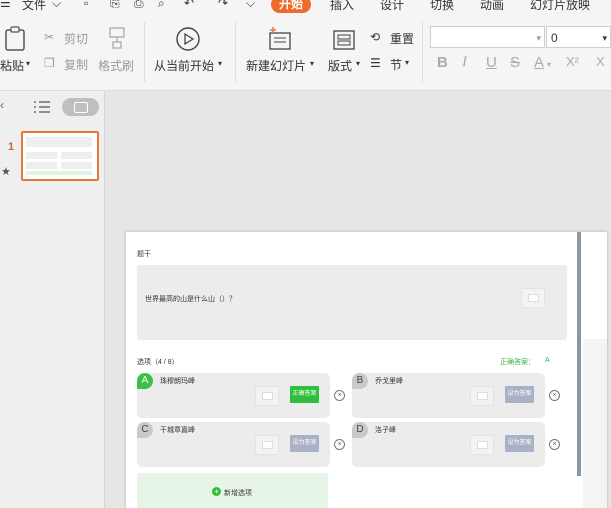 This screenshot has height=508, width=611. Describe the element at coordinates (86, 5) in the screenshot. I see `save-icon: ▫` at that location.